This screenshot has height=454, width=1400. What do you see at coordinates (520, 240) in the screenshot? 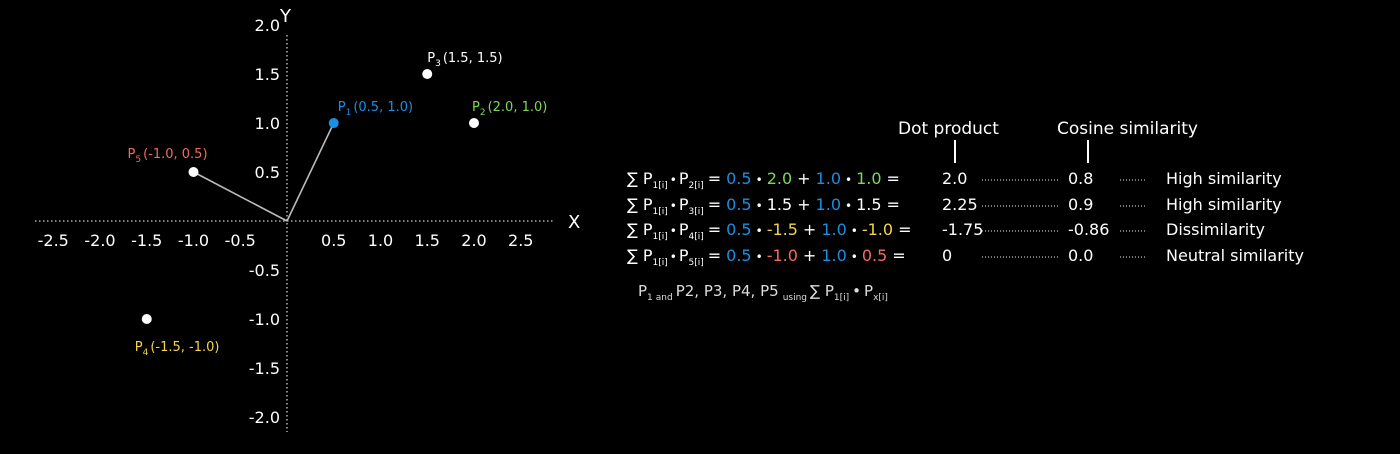
I see `x-tick-label: 2.5` at bounding box center [520, 240].